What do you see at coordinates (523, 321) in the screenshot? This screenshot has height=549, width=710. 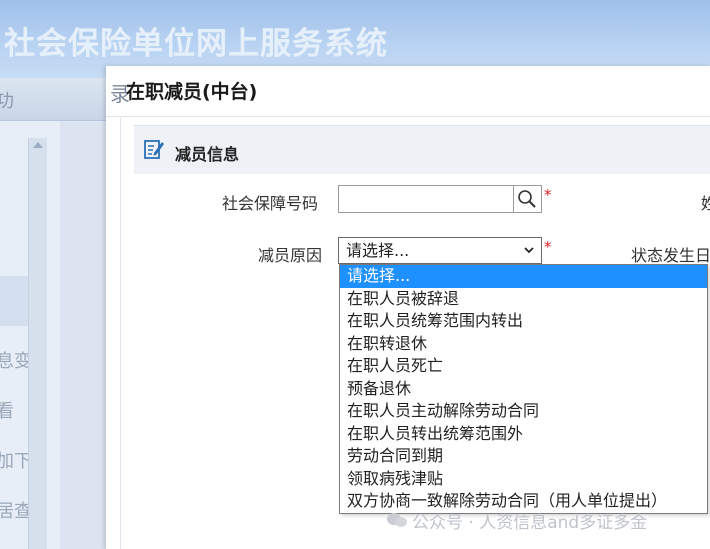 I see `reason-option: 在职人员统筹范围内转出` at bounding box center [523, 321].